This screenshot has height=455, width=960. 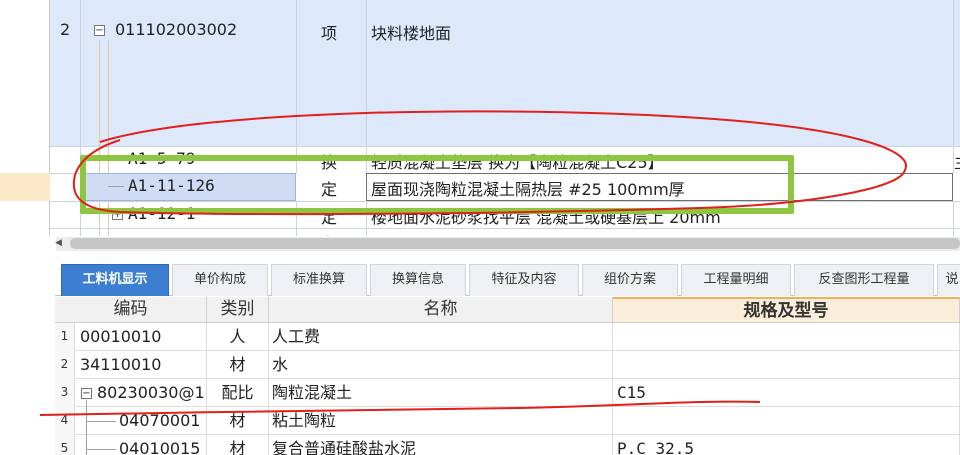 What do you see at coordinates (441, 310) in the screenshot?
I see `header-name: 名称` at bounding box center [441, 310].